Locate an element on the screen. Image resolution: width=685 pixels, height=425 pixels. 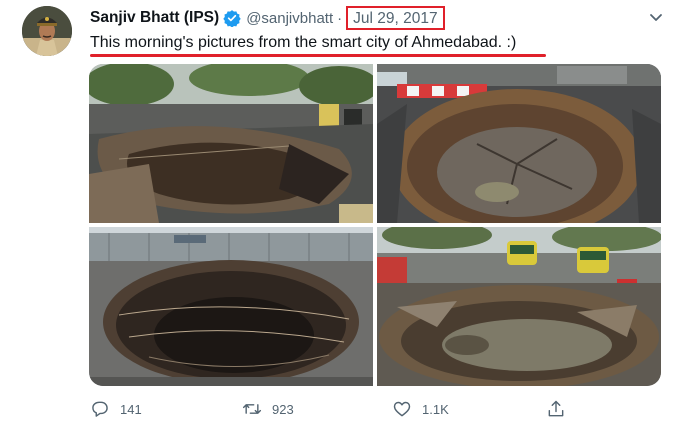
share-icon is located at coordinates (556, 409).